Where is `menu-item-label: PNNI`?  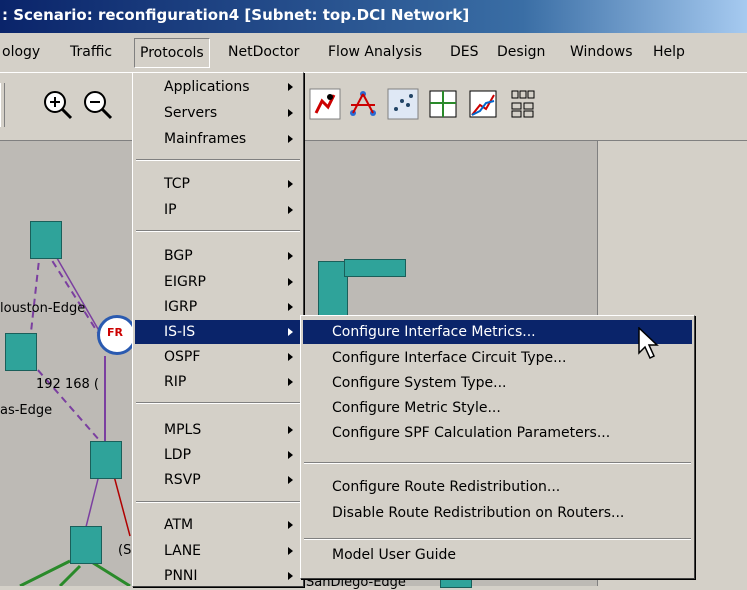
menu-item-label: PNNI is located at coordinates (181, 576).